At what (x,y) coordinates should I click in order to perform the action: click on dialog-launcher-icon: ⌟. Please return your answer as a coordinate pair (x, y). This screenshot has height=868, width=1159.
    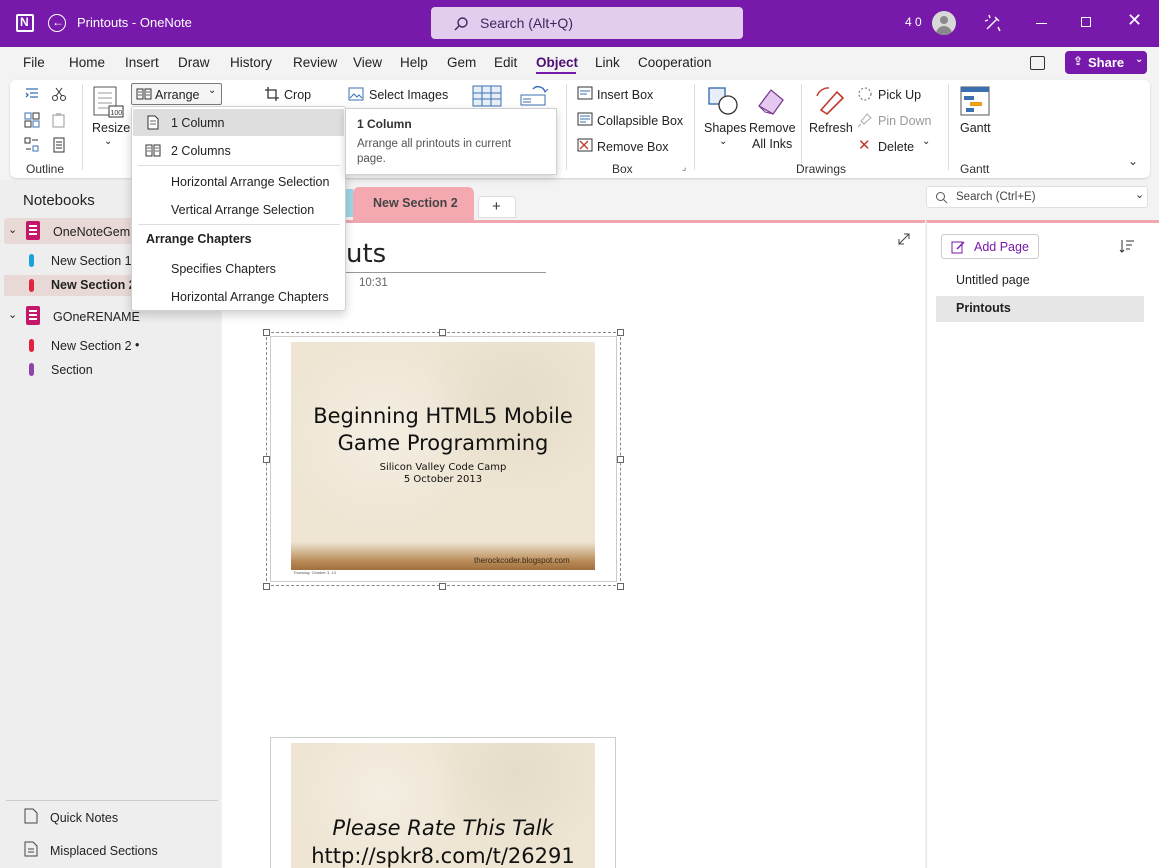
    Looking at the image, I should click on (684, 167).